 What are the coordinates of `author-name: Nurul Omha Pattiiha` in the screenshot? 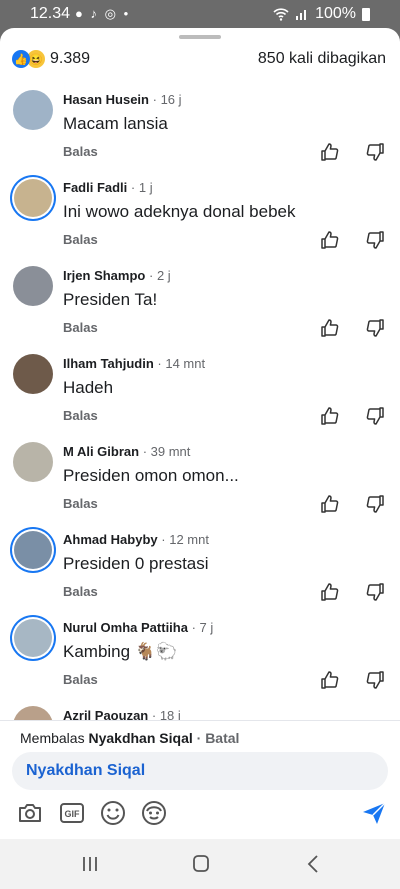 It's located at (125, 627).